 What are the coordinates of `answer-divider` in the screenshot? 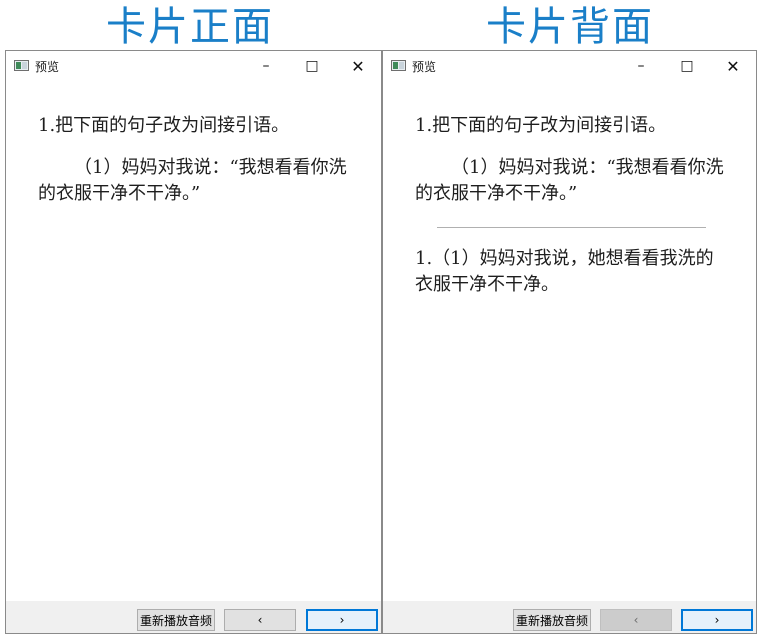 It's located at (571, 227).